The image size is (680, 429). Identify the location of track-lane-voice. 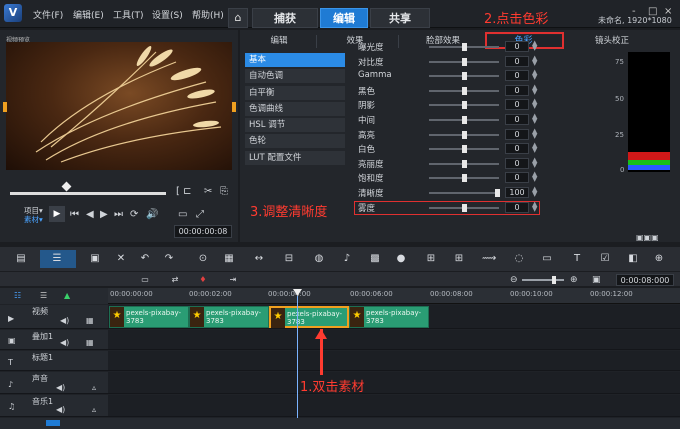
(394, 383).